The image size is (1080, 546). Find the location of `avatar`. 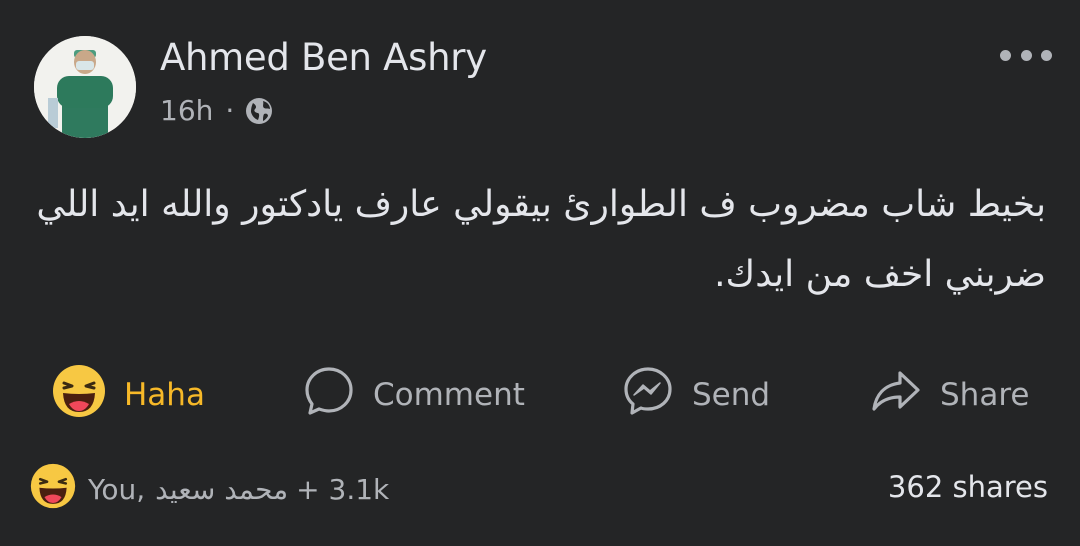

avatar is located at coordinates (85, 87).